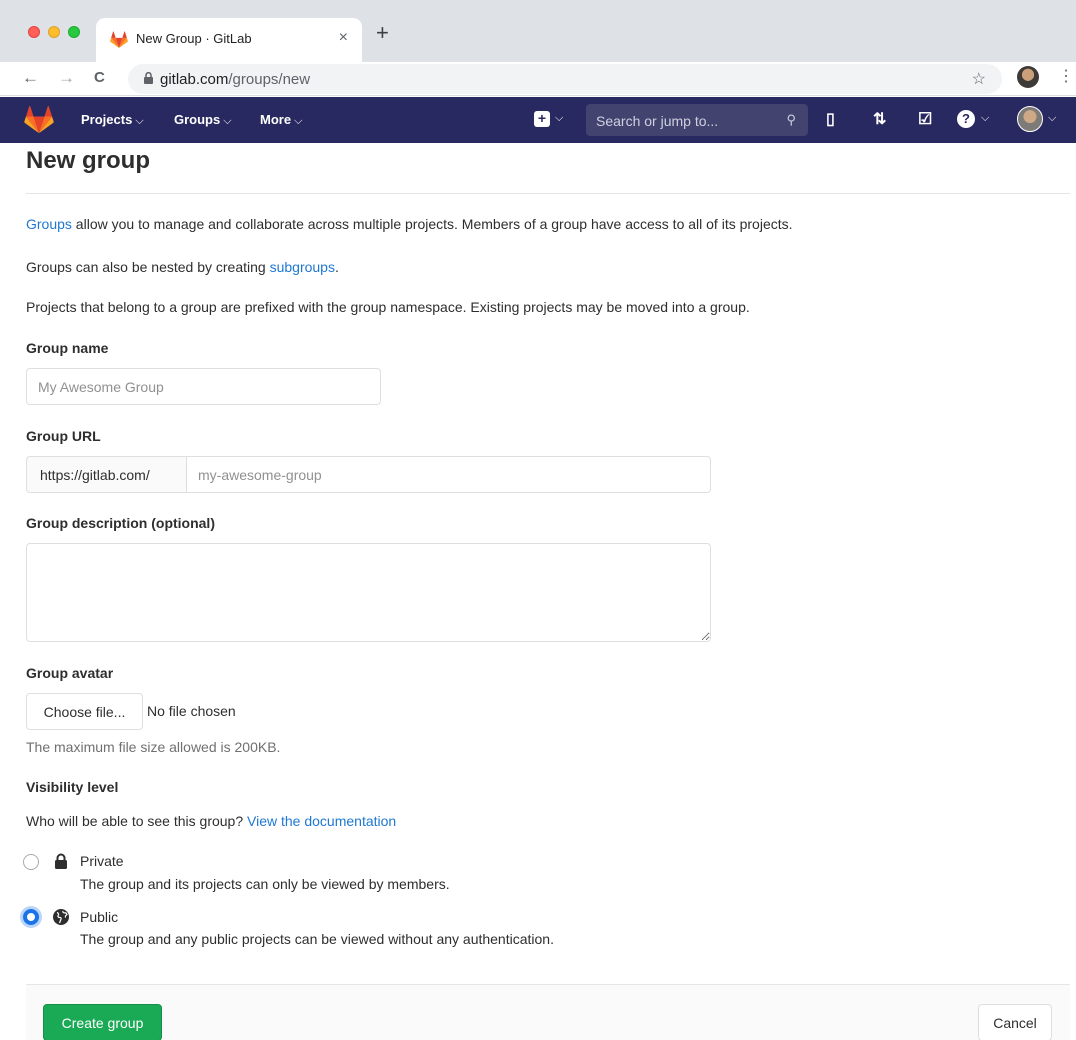 The image size is (1076, 1040). I want to click on search-input: Search or jump to... ⚲, so click(697, 120).